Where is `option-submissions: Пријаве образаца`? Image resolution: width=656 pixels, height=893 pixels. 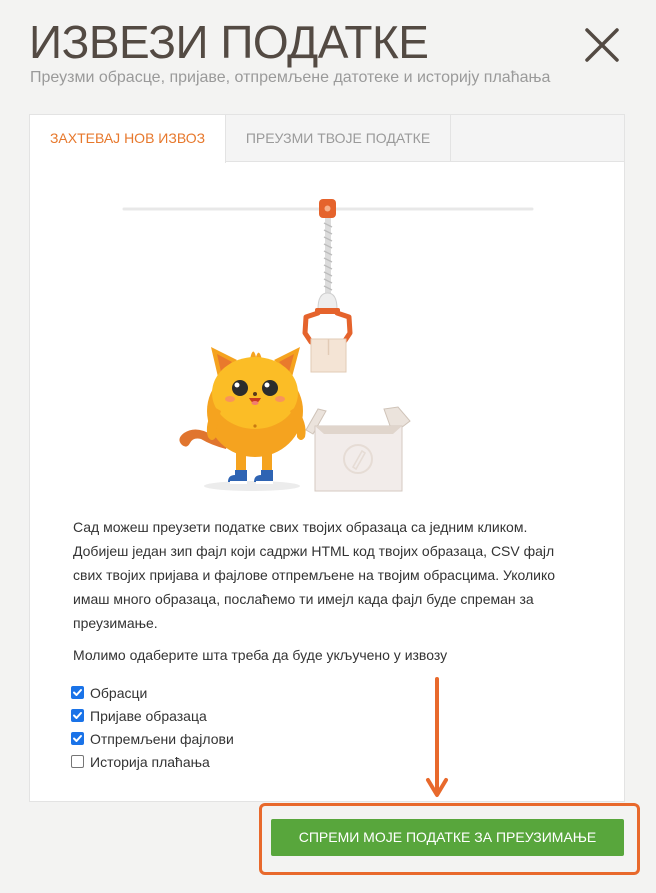 option-submissions: Пријаве образаца is located at coordinates (152, 715).